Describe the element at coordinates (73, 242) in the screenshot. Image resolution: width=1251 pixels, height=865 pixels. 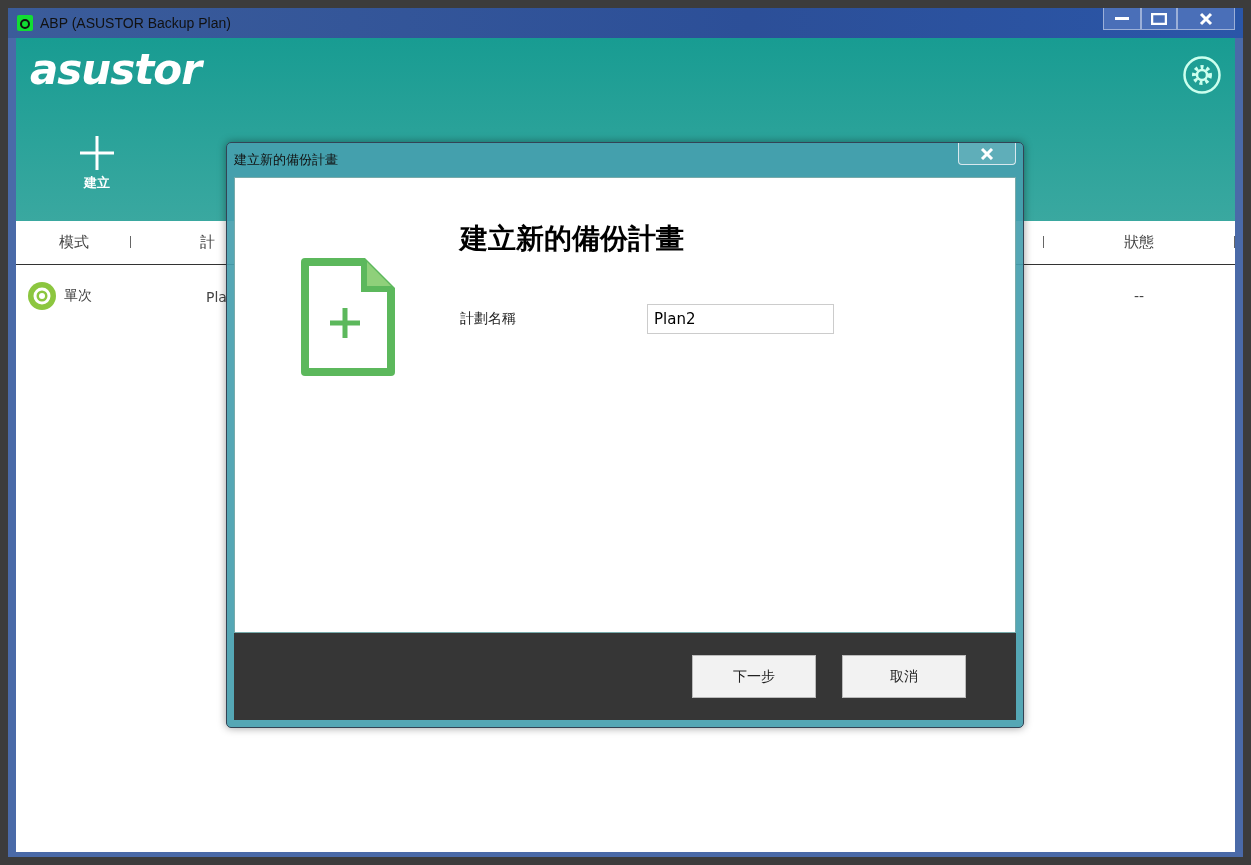
I see `column-header: 模式` at that location.